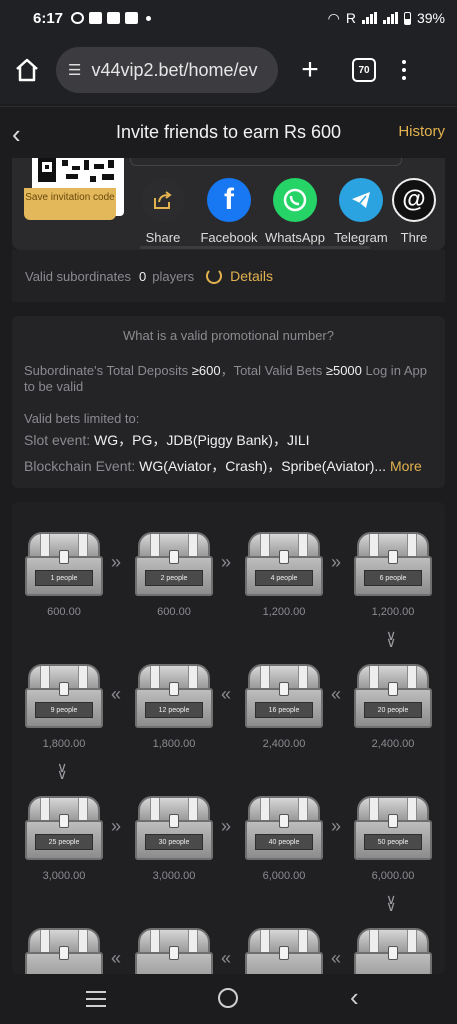 The image size is (457, 1024). Describe the element at coordinates (174, 697) in the screenshot. I see `reward-chest: 12 people` at that location.